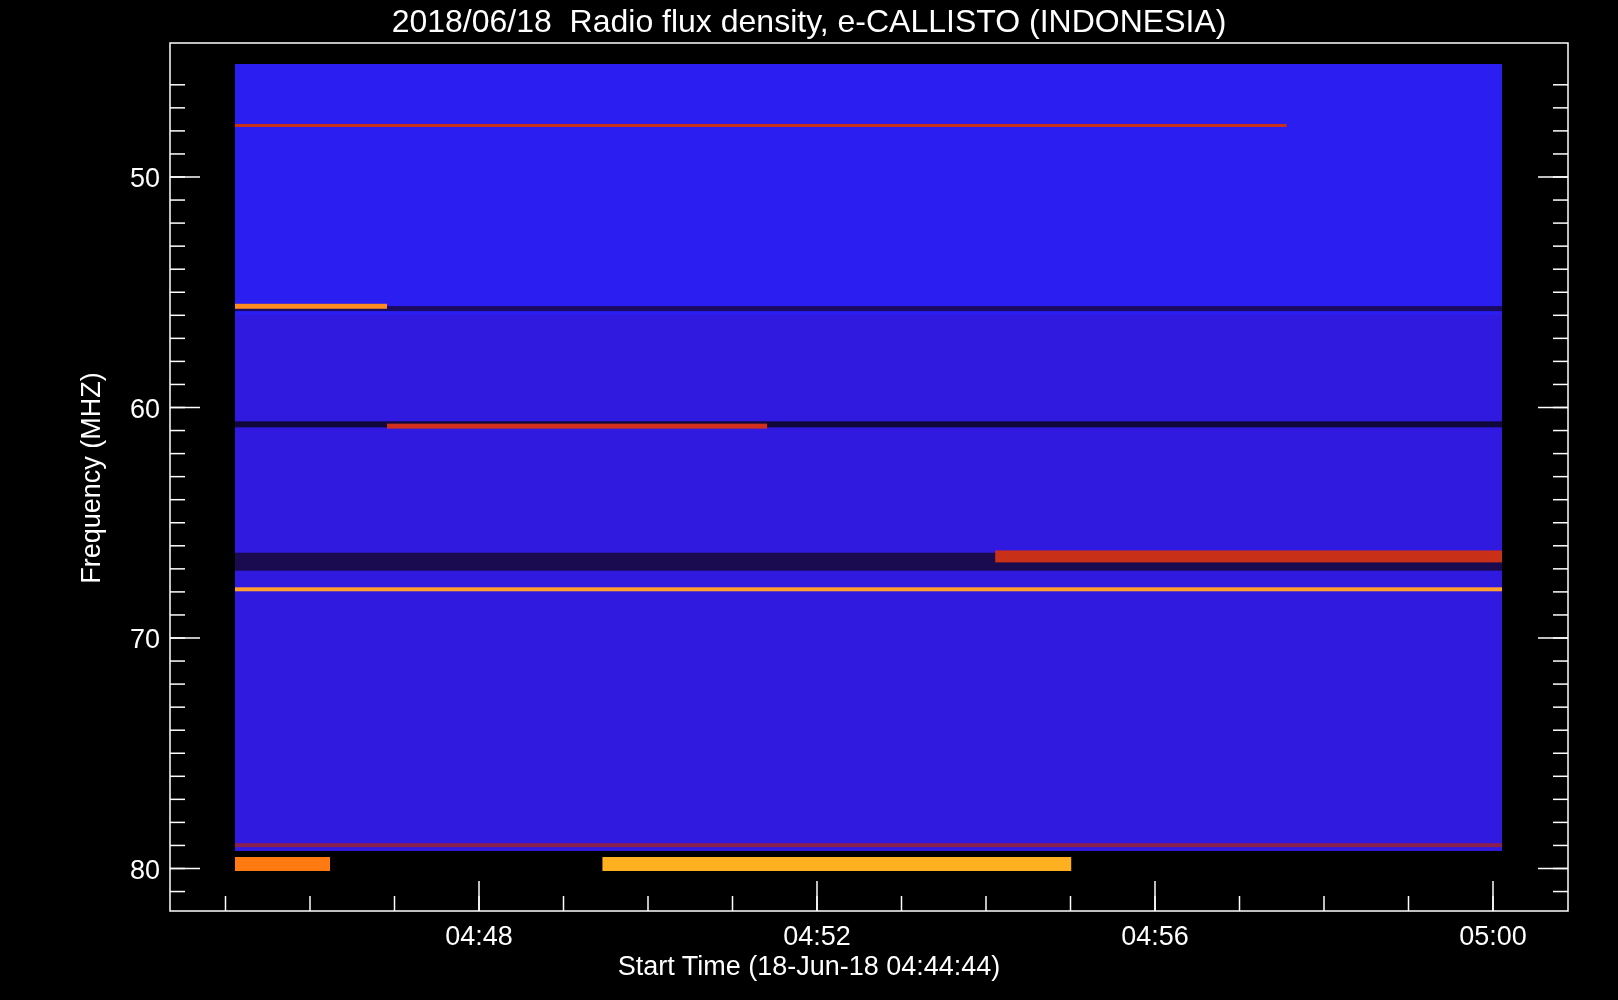  What do you see at coordinates (1493, 936) in the screenshot?
I see `tick-label: 05:00` at bounding box center [1493, 936].